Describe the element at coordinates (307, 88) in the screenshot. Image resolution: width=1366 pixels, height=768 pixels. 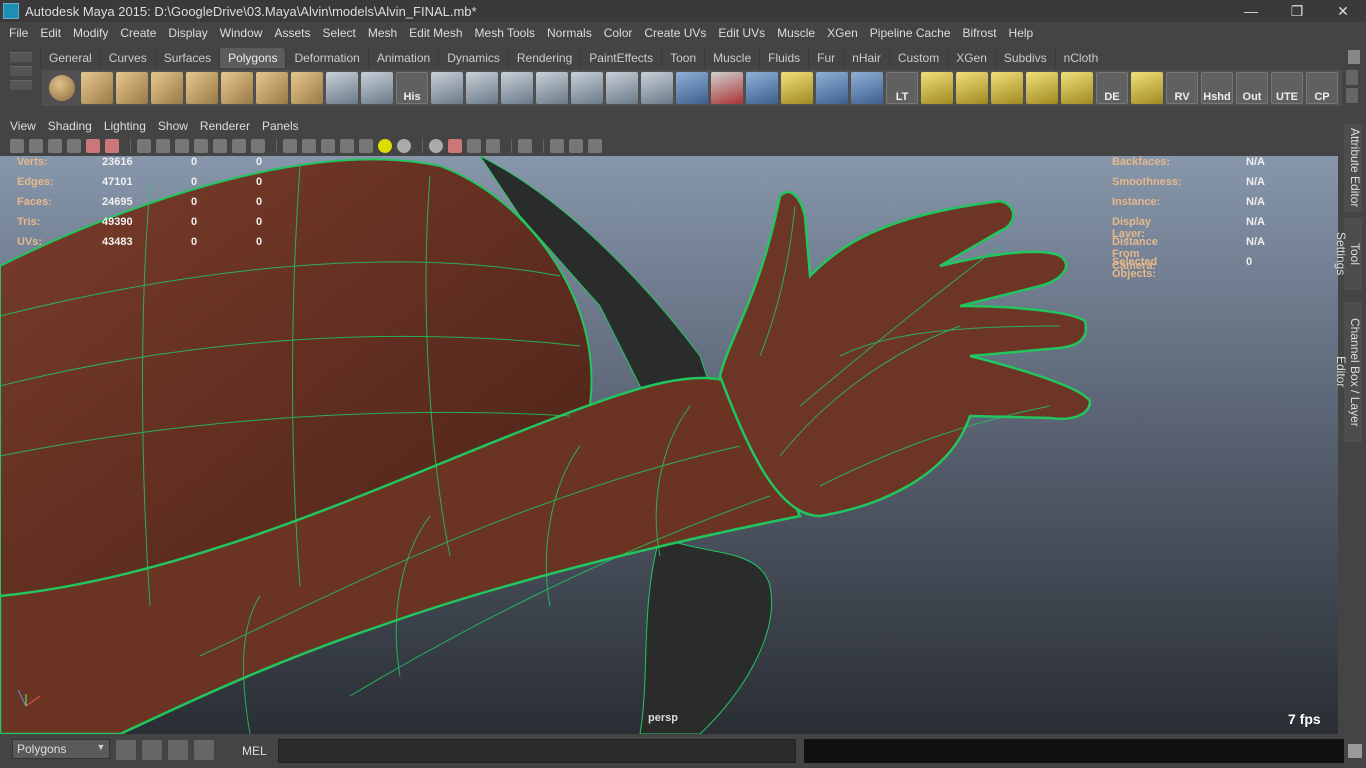
I see `poly-pipe-icon` at that location.